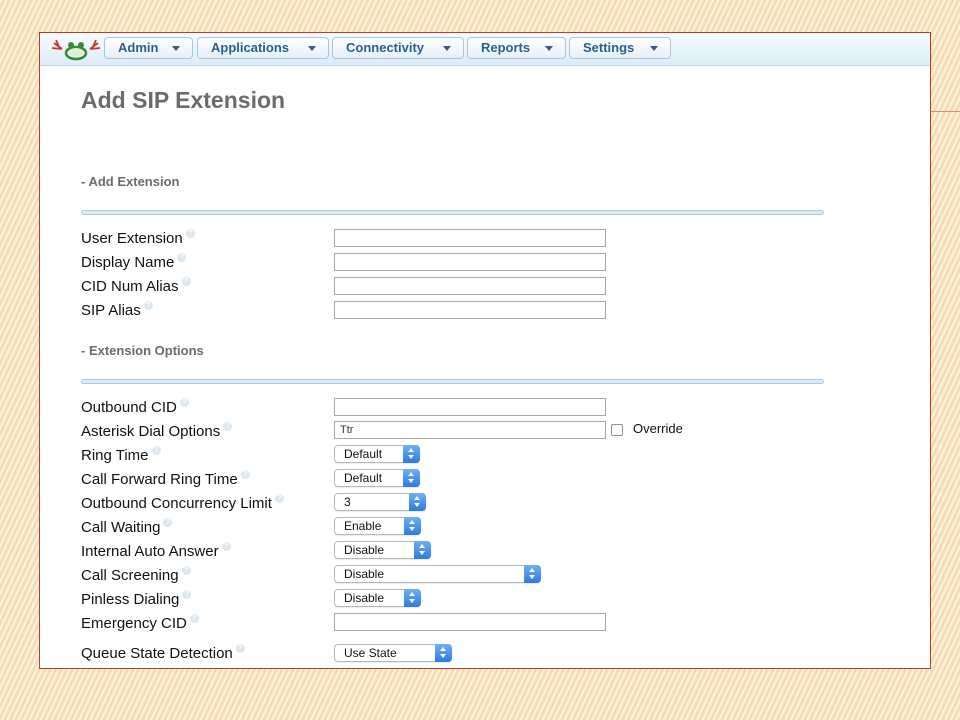 This screenshot has height=720, width=960. Describe the element at coordinates (76, 49) in the screenshot. I see `frog-logo-icon` at that location.